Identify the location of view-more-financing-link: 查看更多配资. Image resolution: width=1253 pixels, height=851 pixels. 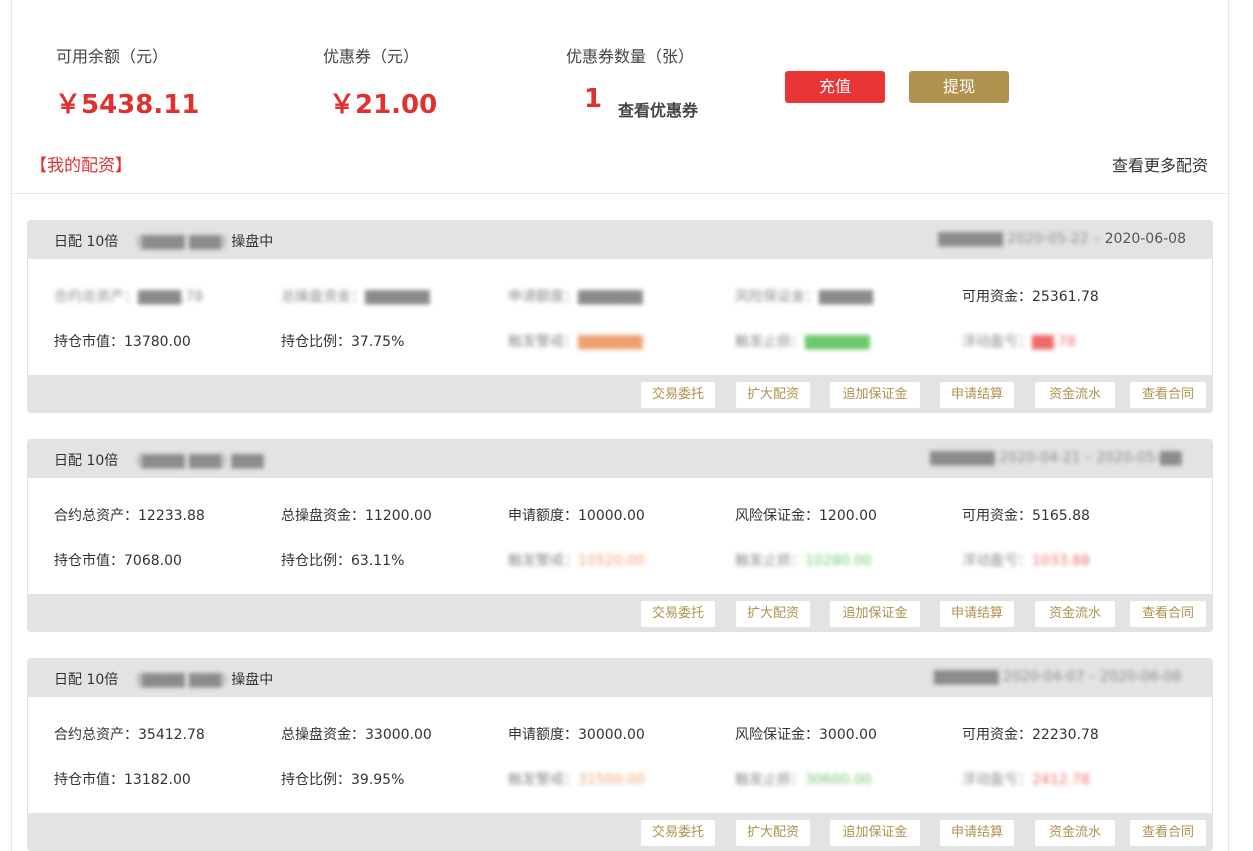
(1160, 164).